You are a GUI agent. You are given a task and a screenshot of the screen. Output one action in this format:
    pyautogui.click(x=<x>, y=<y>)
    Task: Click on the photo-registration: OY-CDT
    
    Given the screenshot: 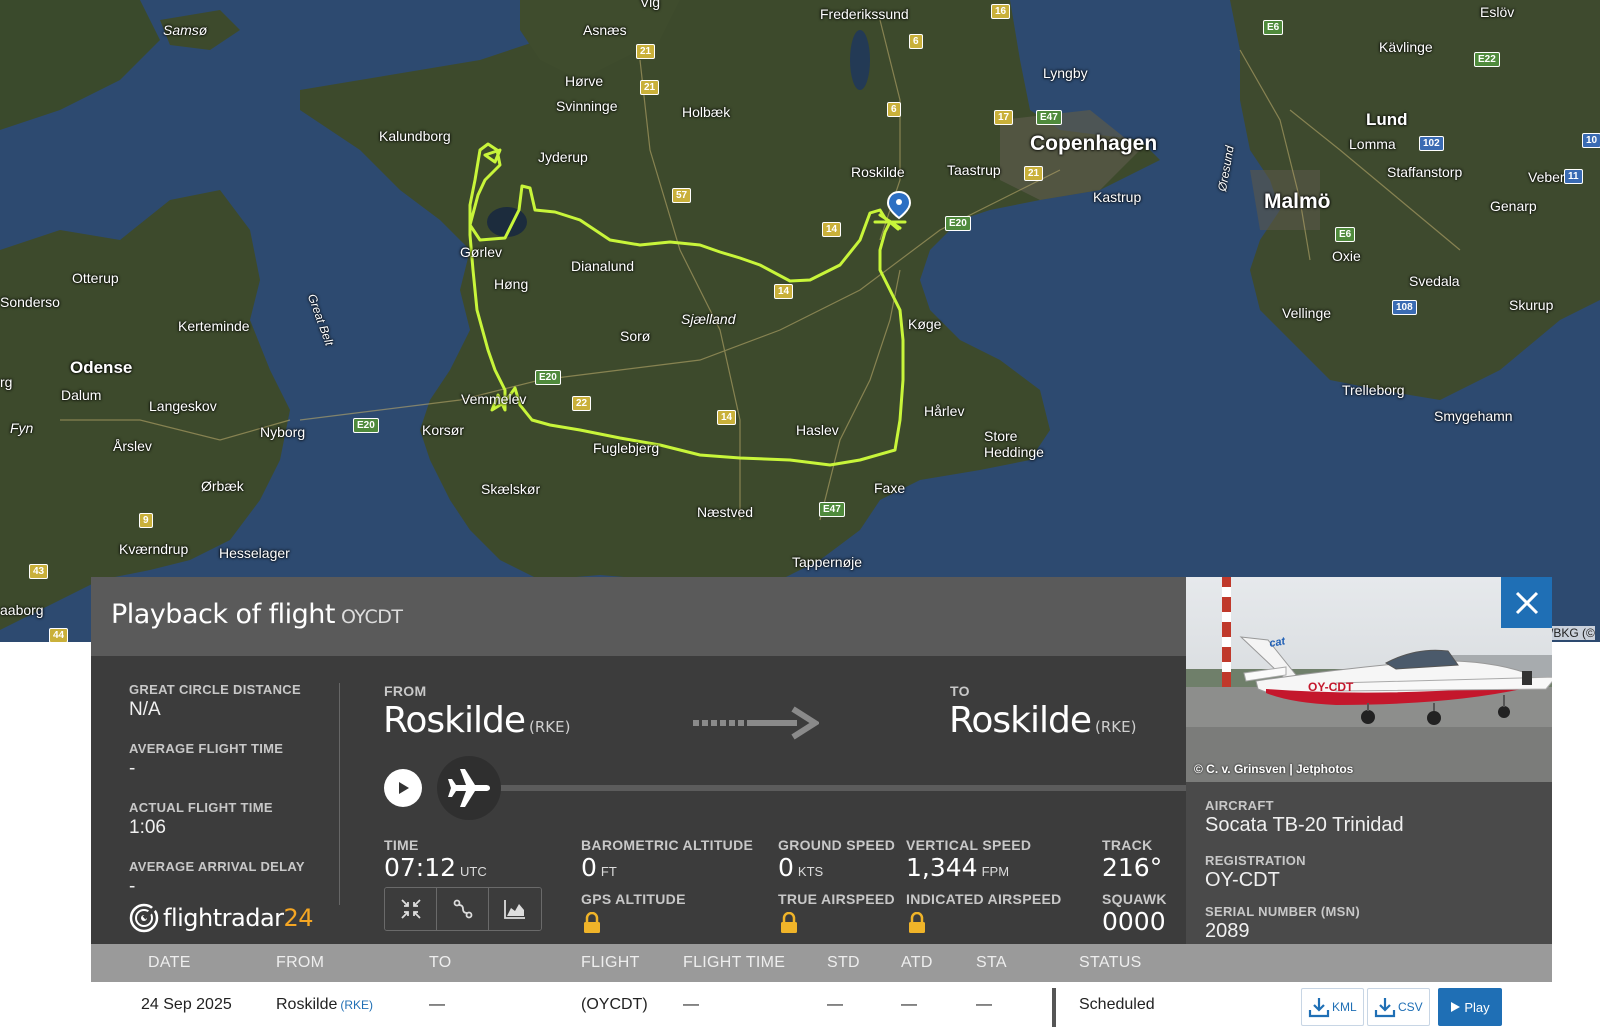 What is the action you would take?
    pyautogui.click(x=1331, y=687)
    